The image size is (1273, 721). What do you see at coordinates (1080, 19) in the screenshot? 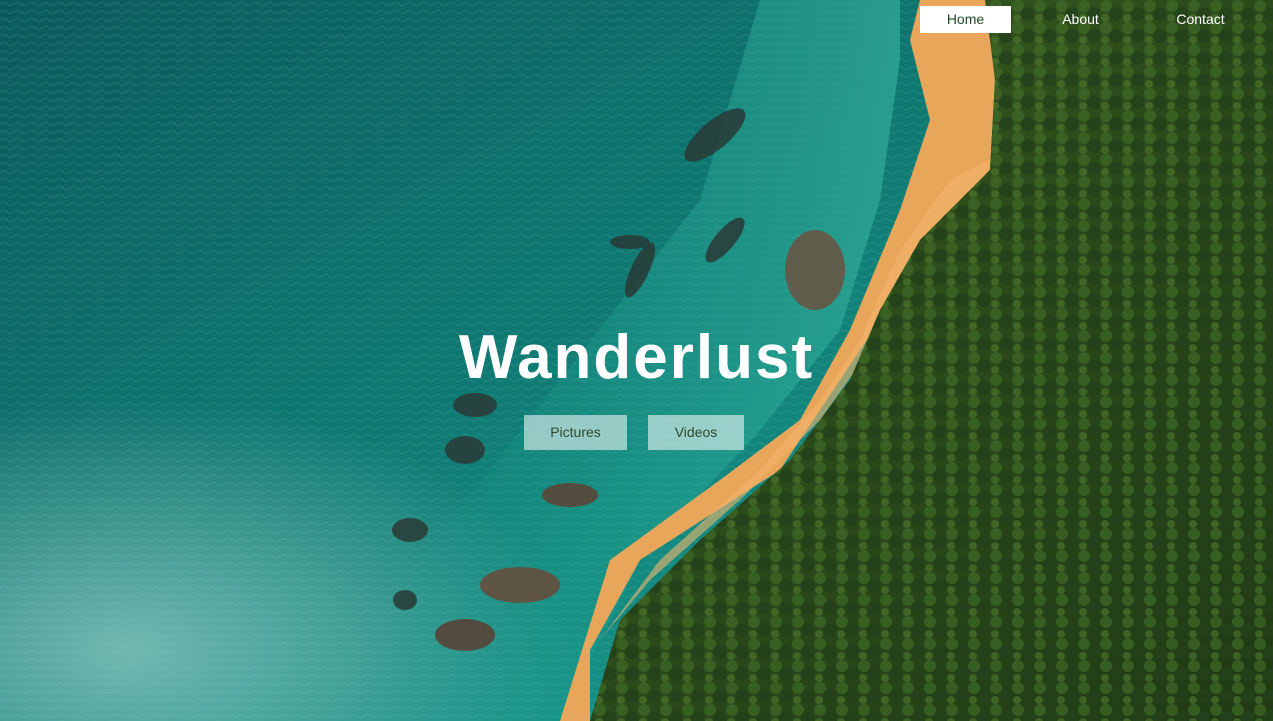
I see `nav-about-link: About` at bounding box center [1080, 19].